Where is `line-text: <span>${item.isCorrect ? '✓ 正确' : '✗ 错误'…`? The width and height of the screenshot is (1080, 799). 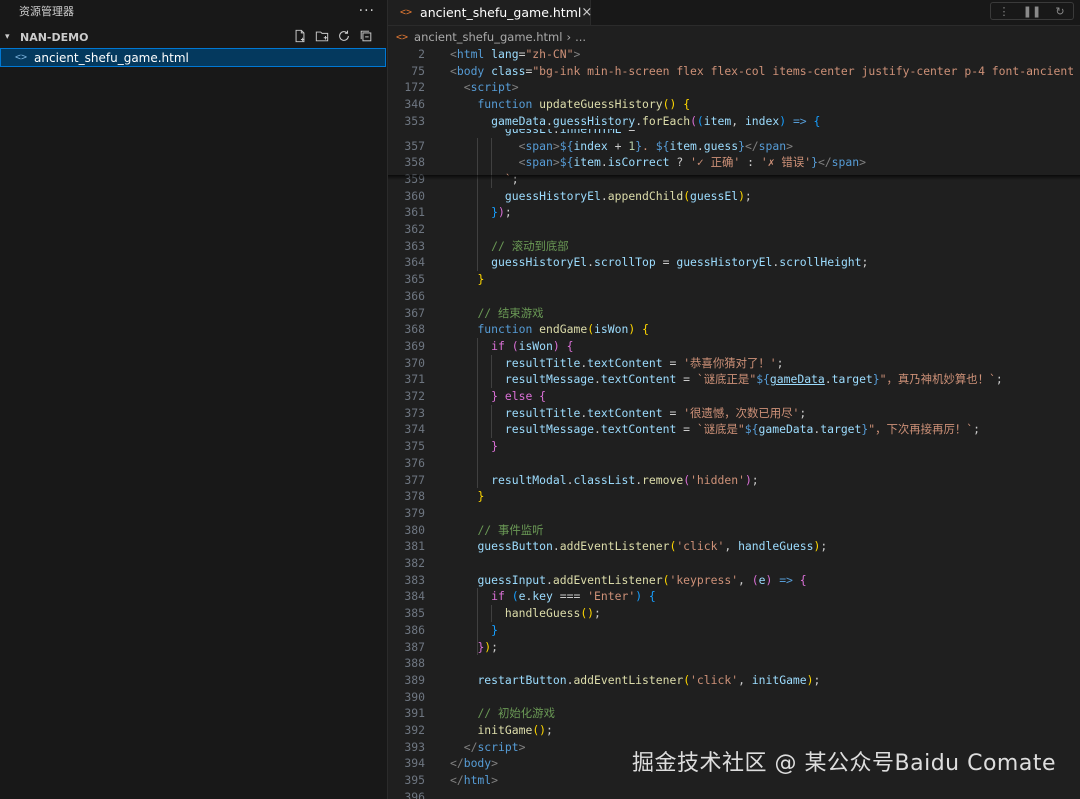
line-text: <span>${item.isCorrect ? '✓ 正确' : '✗ 错误'… is located at coordinates (692, 162).